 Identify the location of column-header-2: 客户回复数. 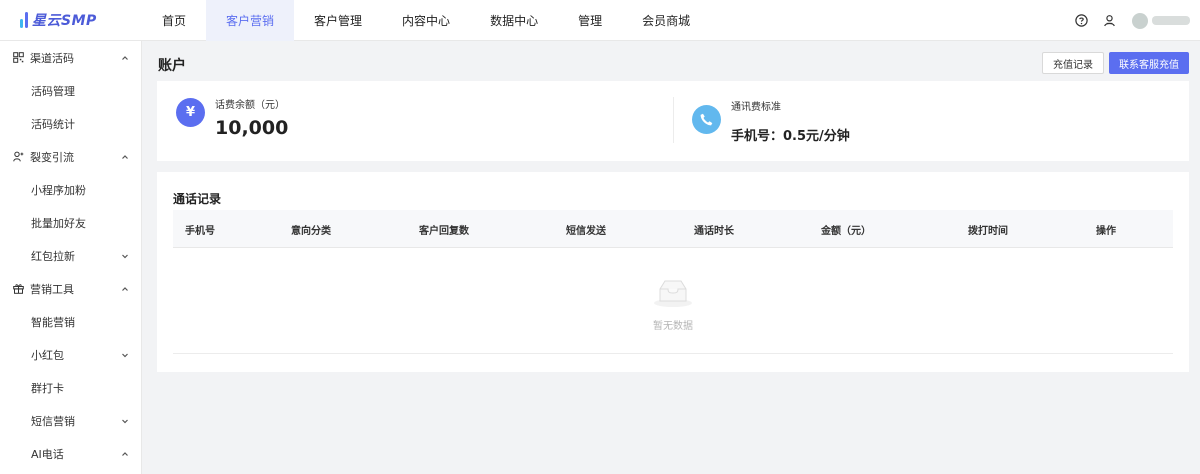
(444, 231).